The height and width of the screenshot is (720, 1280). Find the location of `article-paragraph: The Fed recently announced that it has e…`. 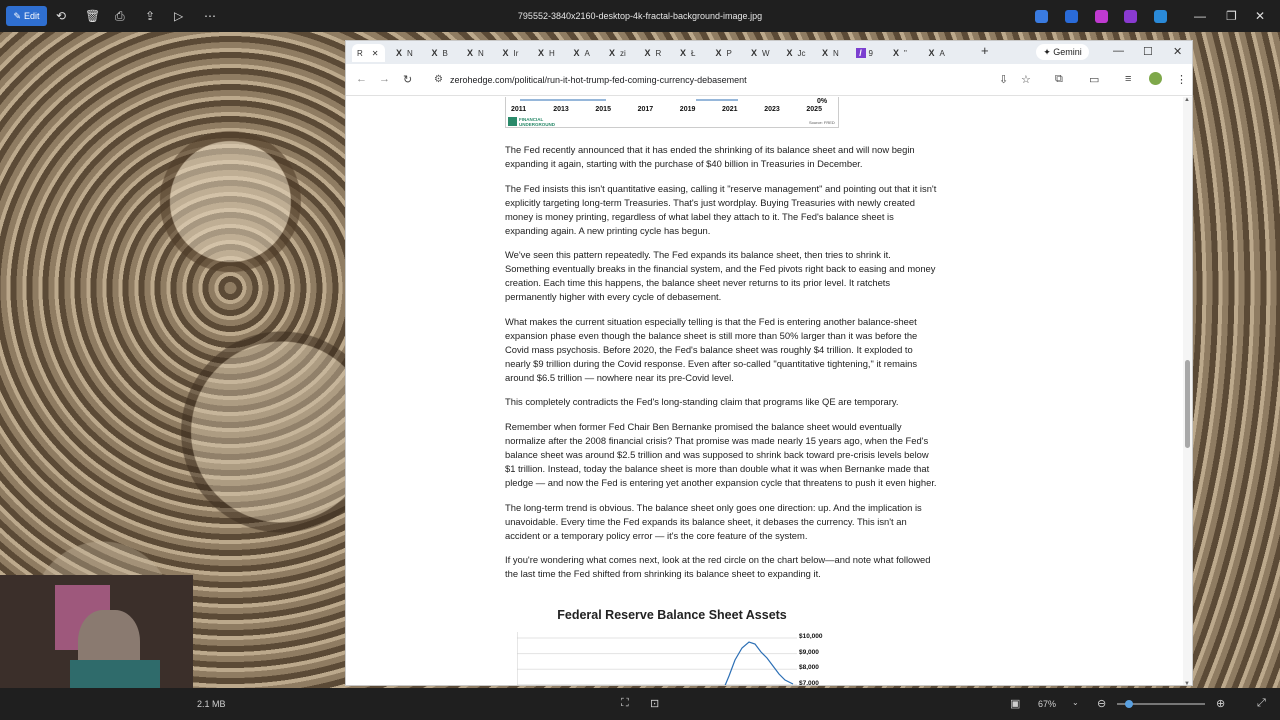

article-paragraph: The Fed recently announced that it has e… is located at coordinates (710, 156).